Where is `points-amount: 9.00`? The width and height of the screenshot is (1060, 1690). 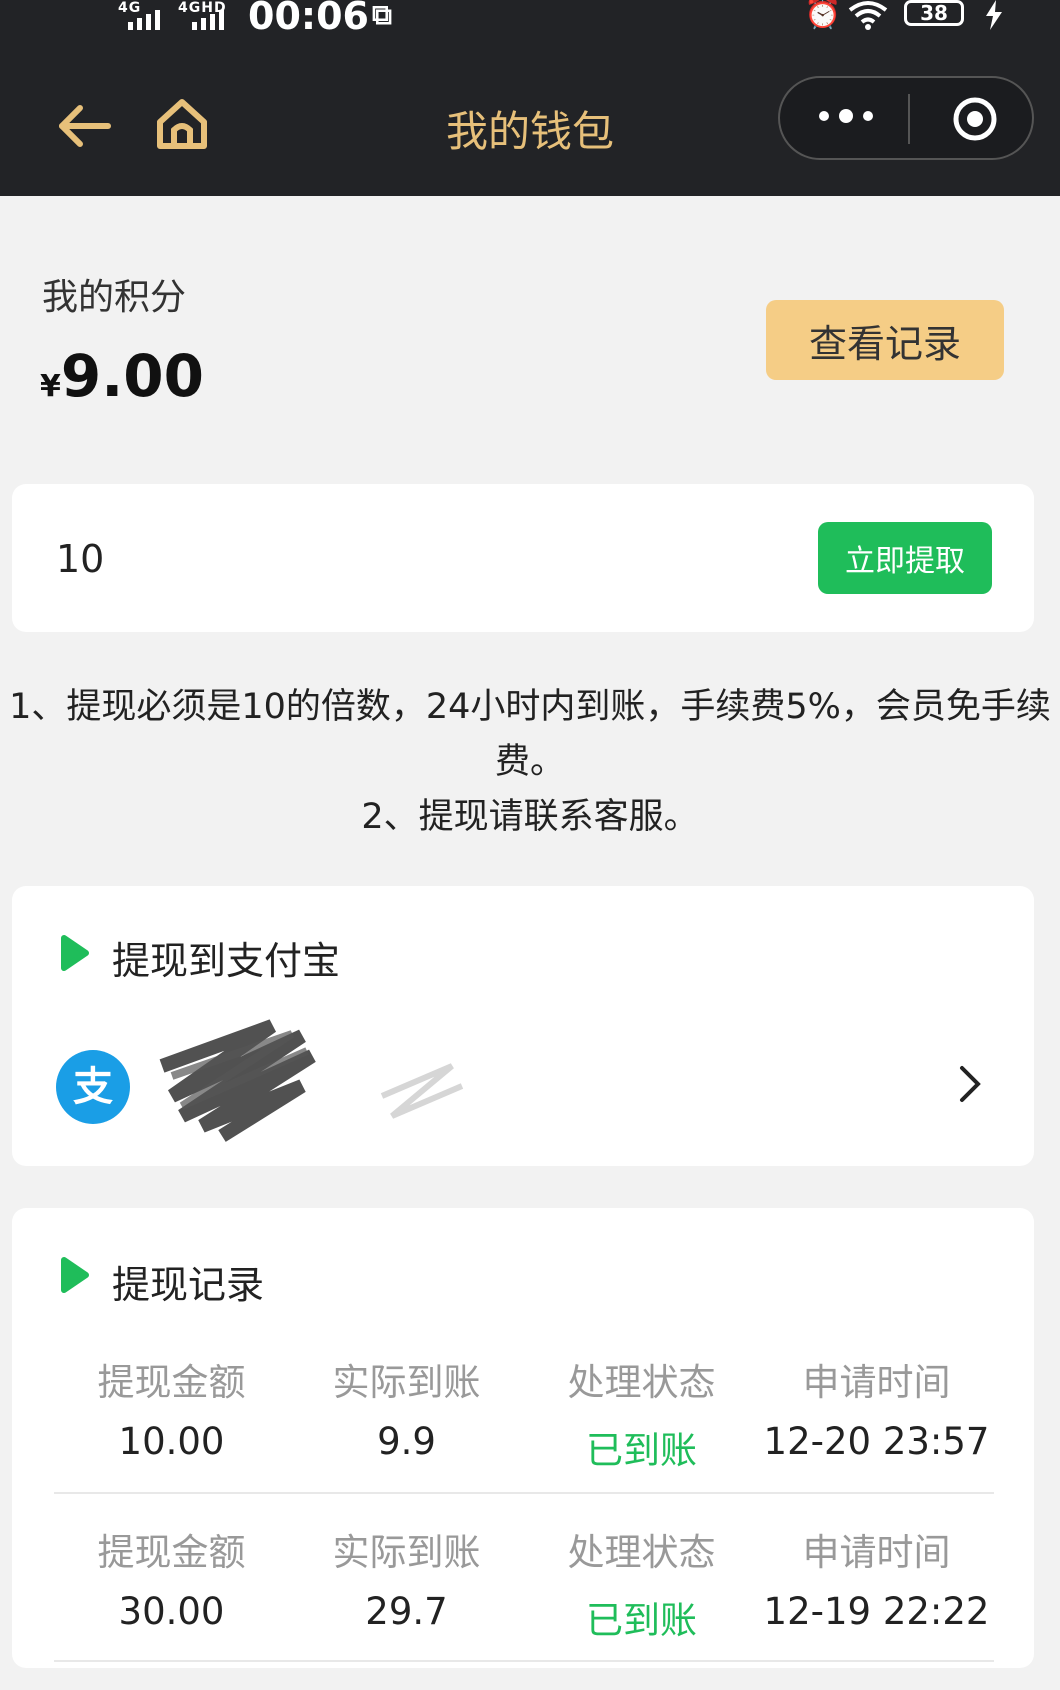
points-amount: 9.00 is located at coordinates (132, 376).